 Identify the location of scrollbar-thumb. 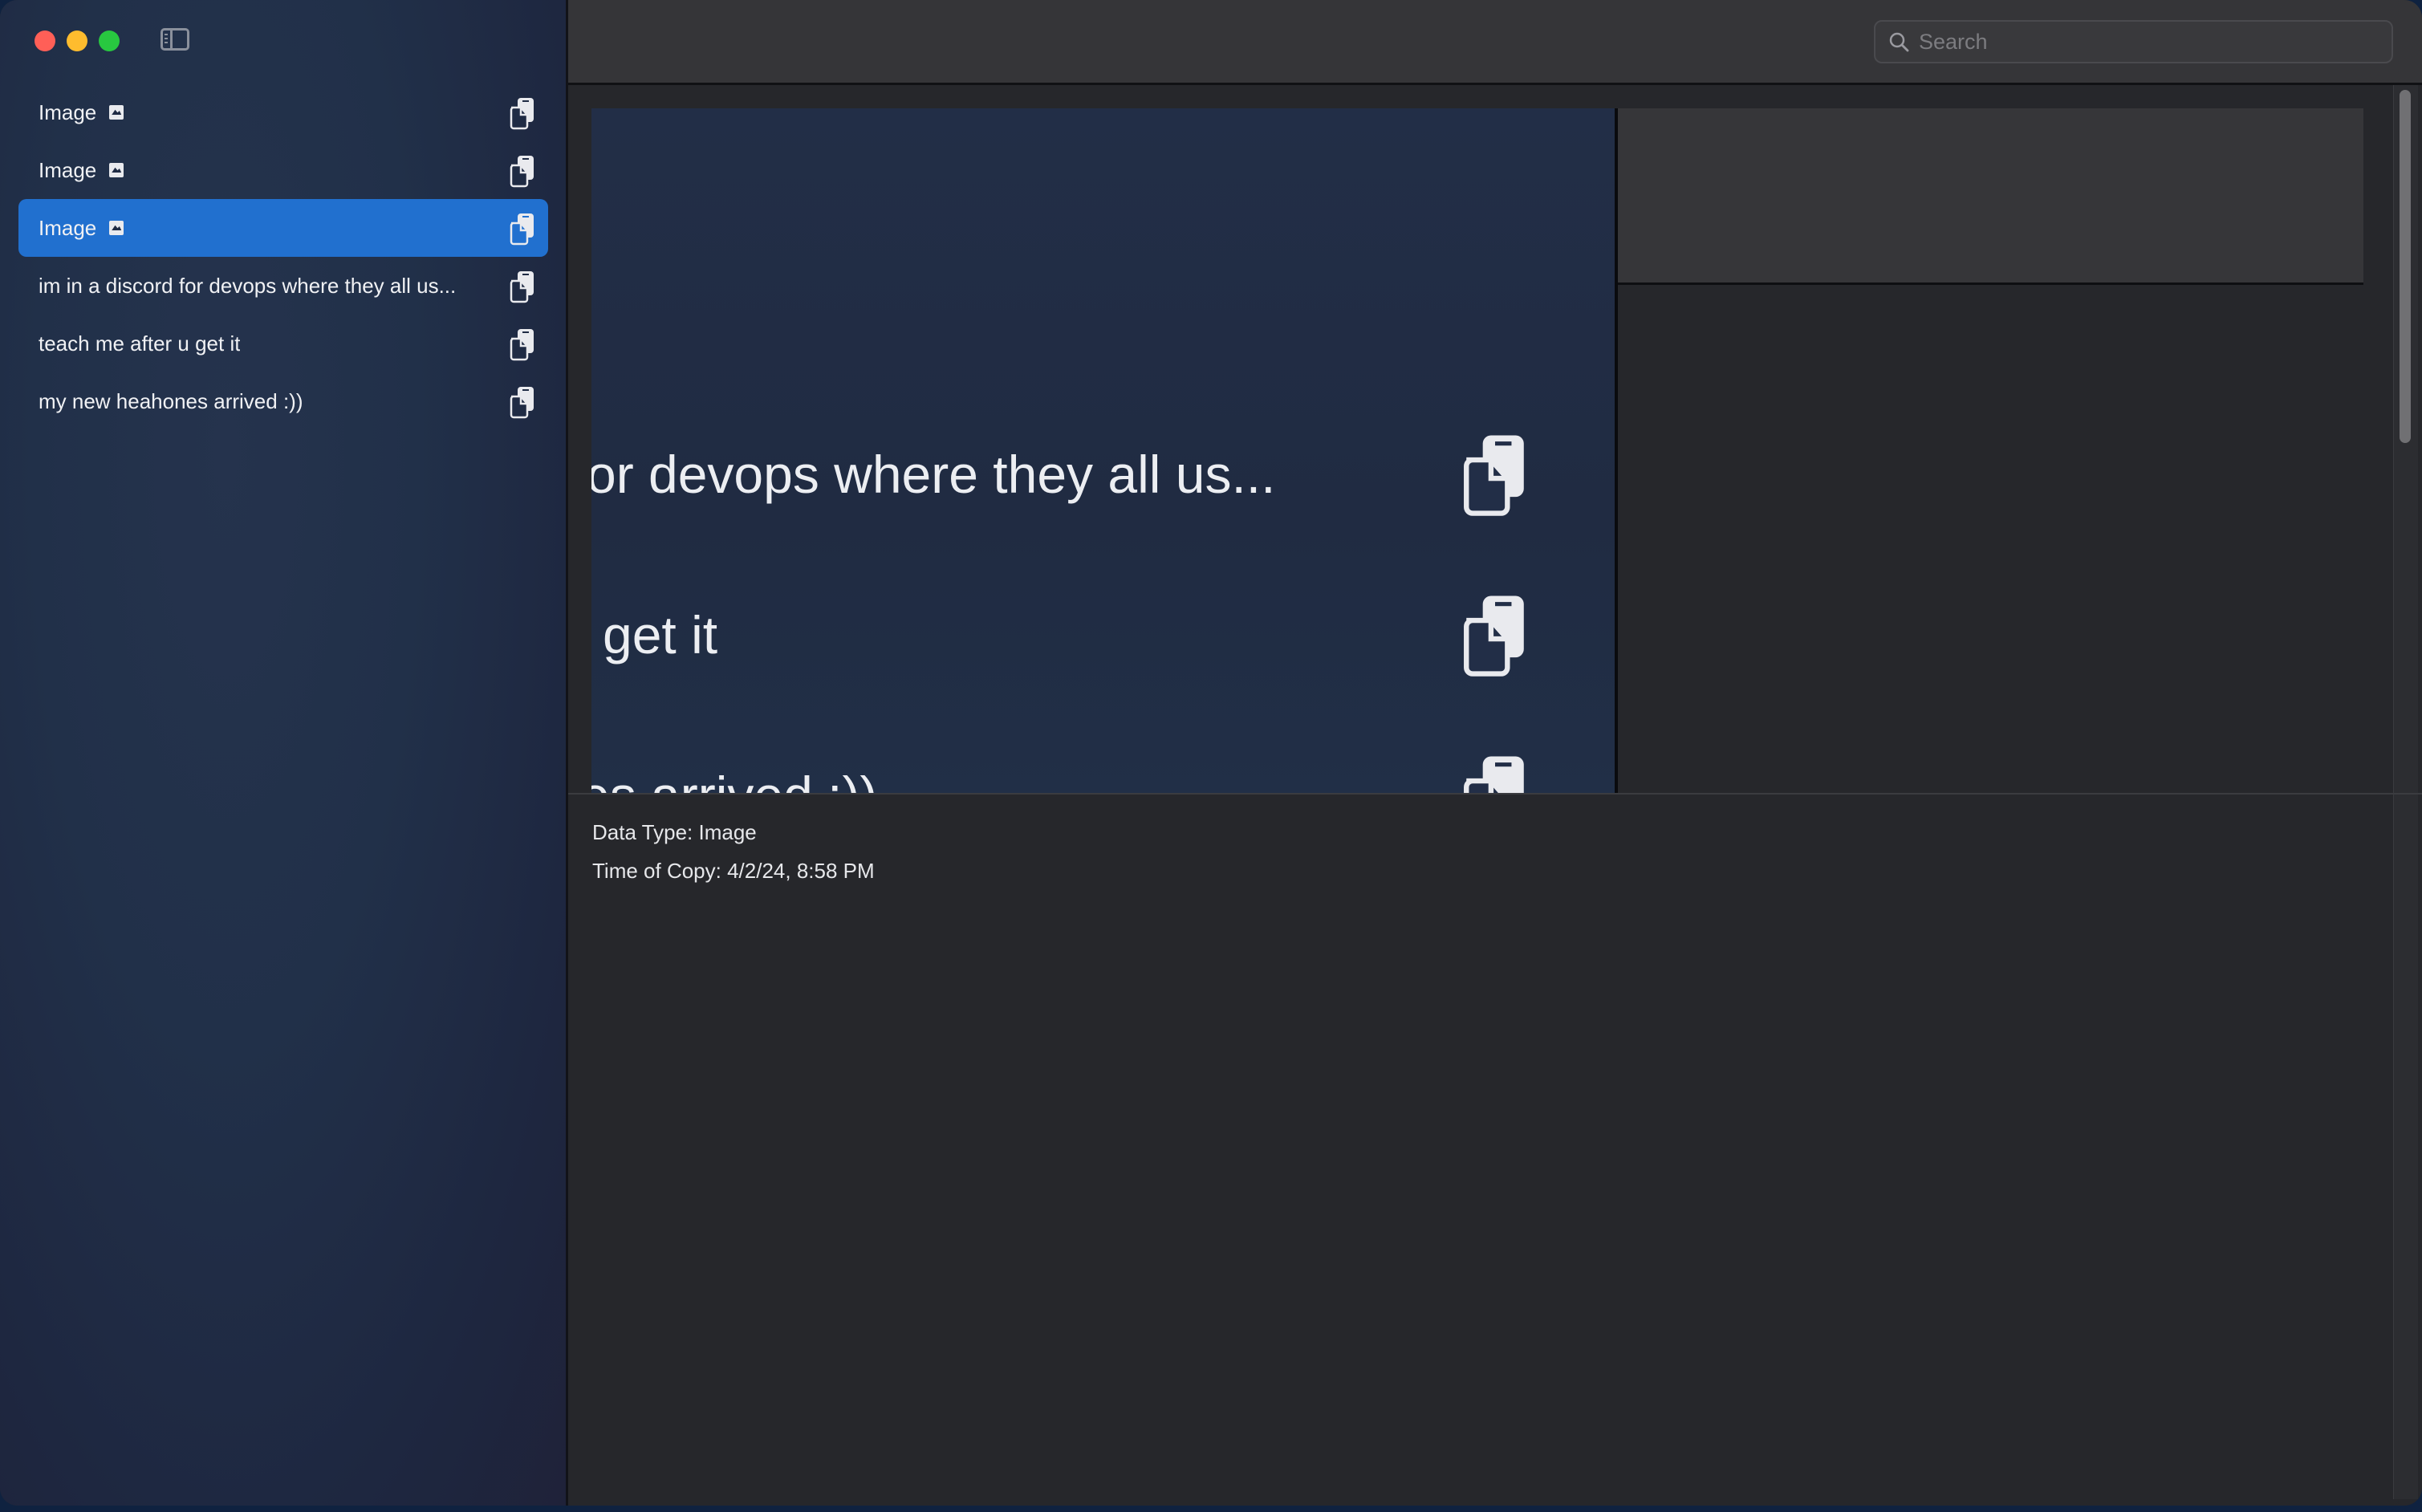
(2406, 266).